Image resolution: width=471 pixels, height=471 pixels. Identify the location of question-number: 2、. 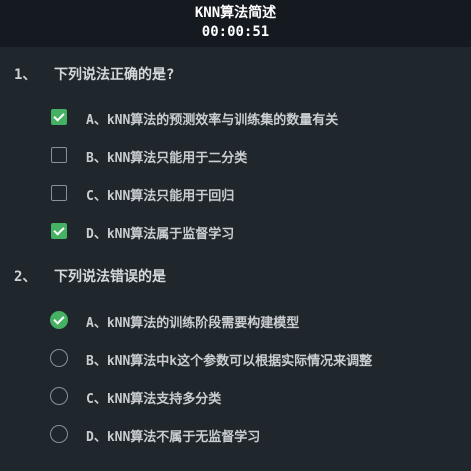
(25, 277).